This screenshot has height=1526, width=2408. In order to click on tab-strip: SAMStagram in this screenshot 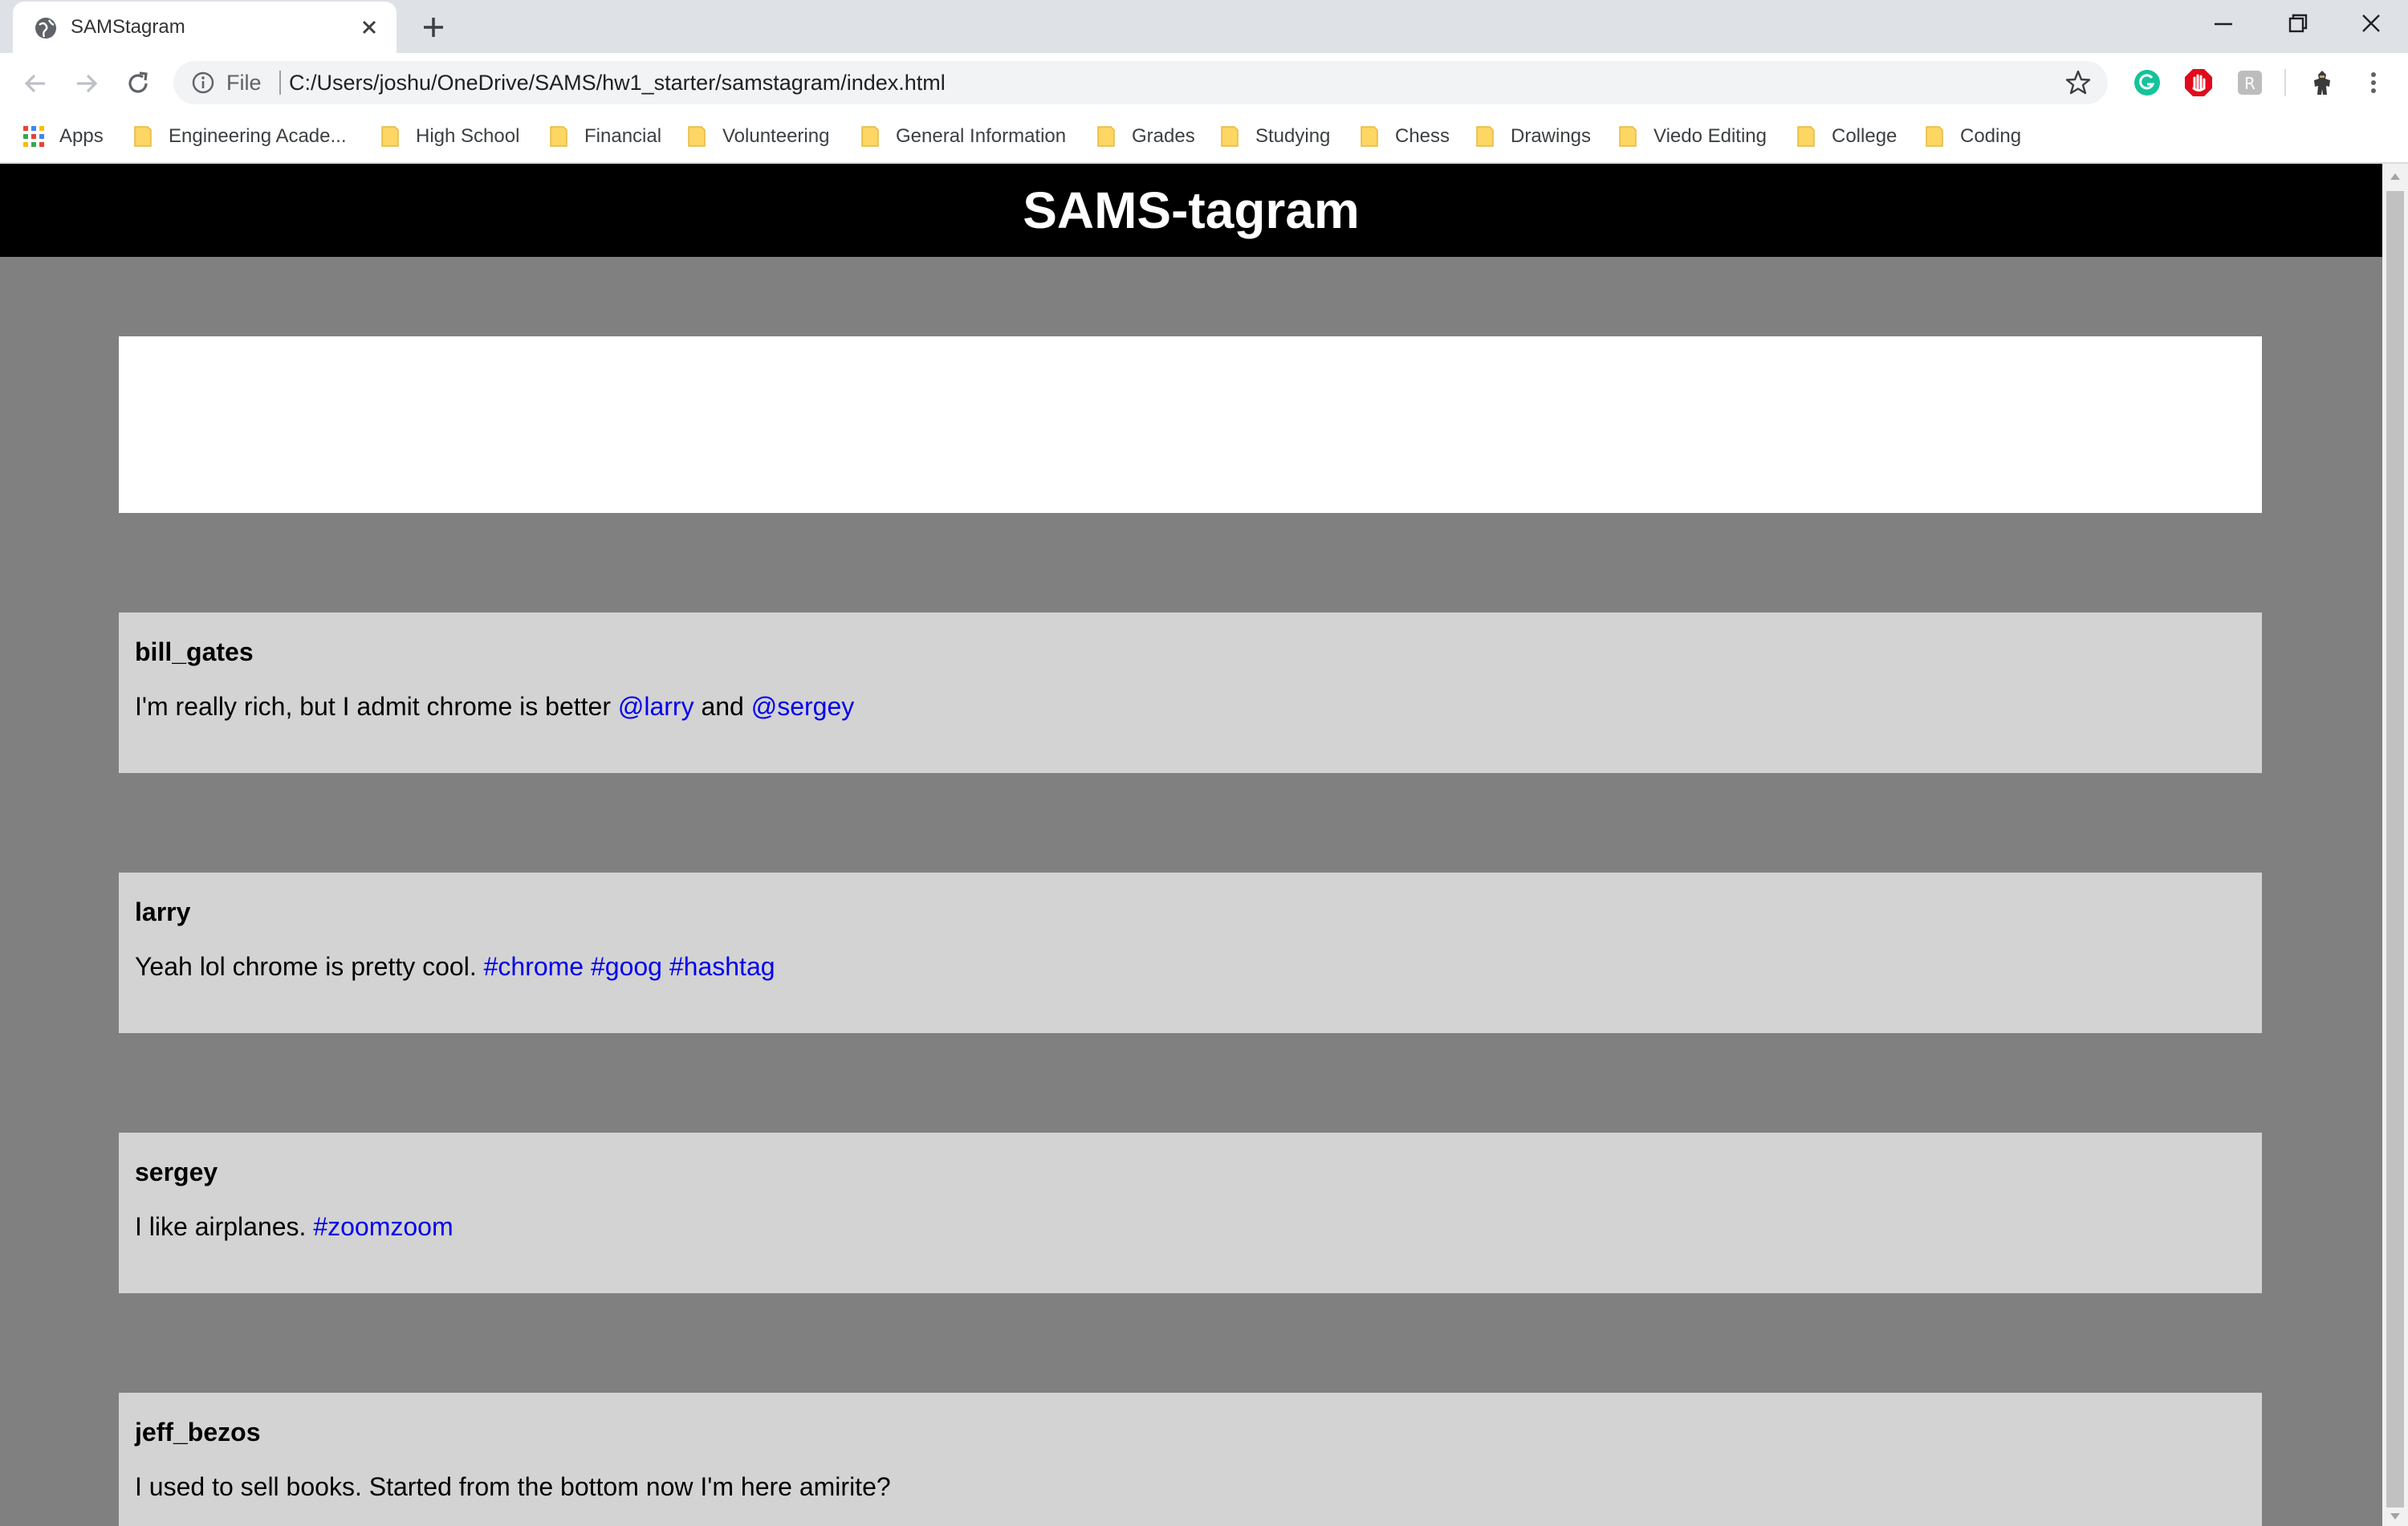, I will do `click(1204, 26)`.